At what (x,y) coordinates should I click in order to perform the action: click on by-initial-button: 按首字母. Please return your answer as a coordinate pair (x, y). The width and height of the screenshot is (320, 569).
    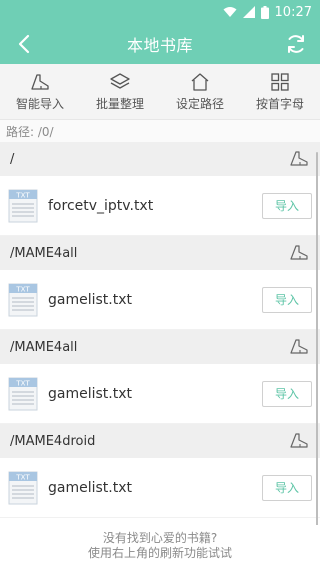
    Looking at the image, I should click on (280, 91).